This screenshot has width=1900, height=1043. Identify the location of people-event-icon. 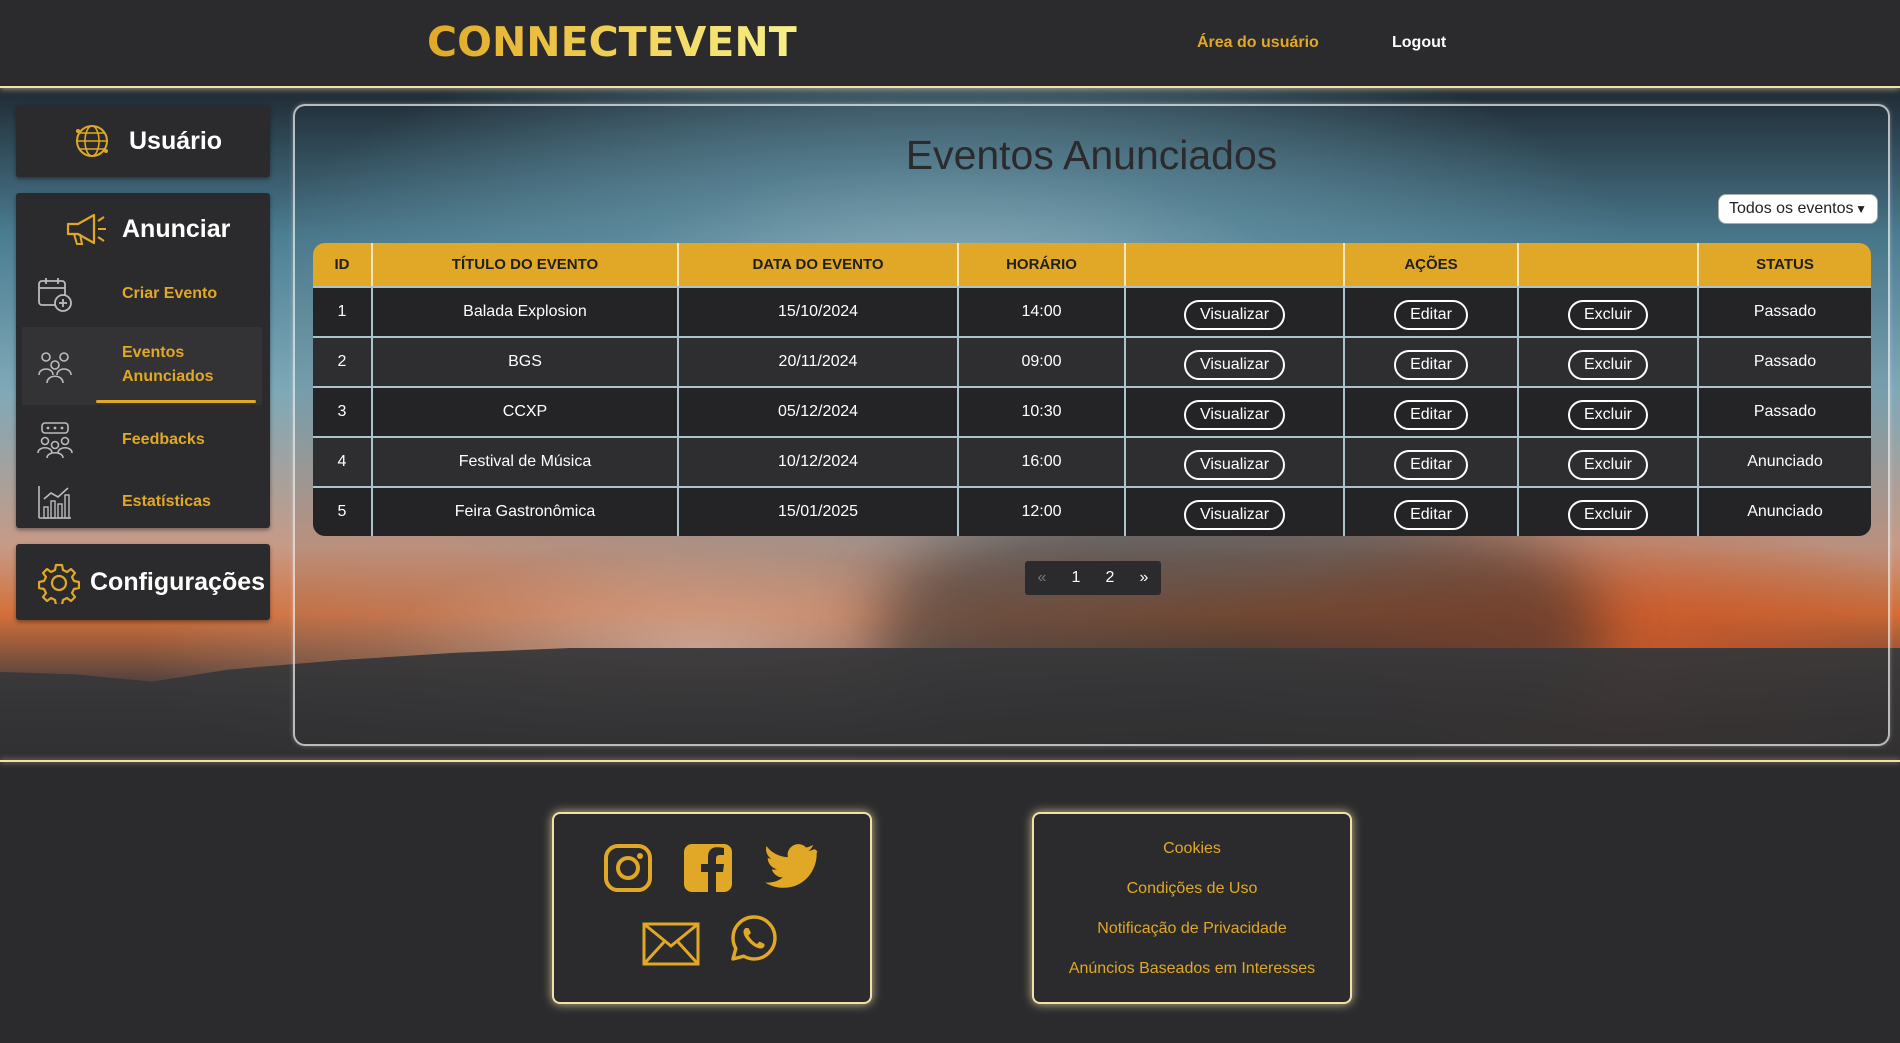
(55, 368).